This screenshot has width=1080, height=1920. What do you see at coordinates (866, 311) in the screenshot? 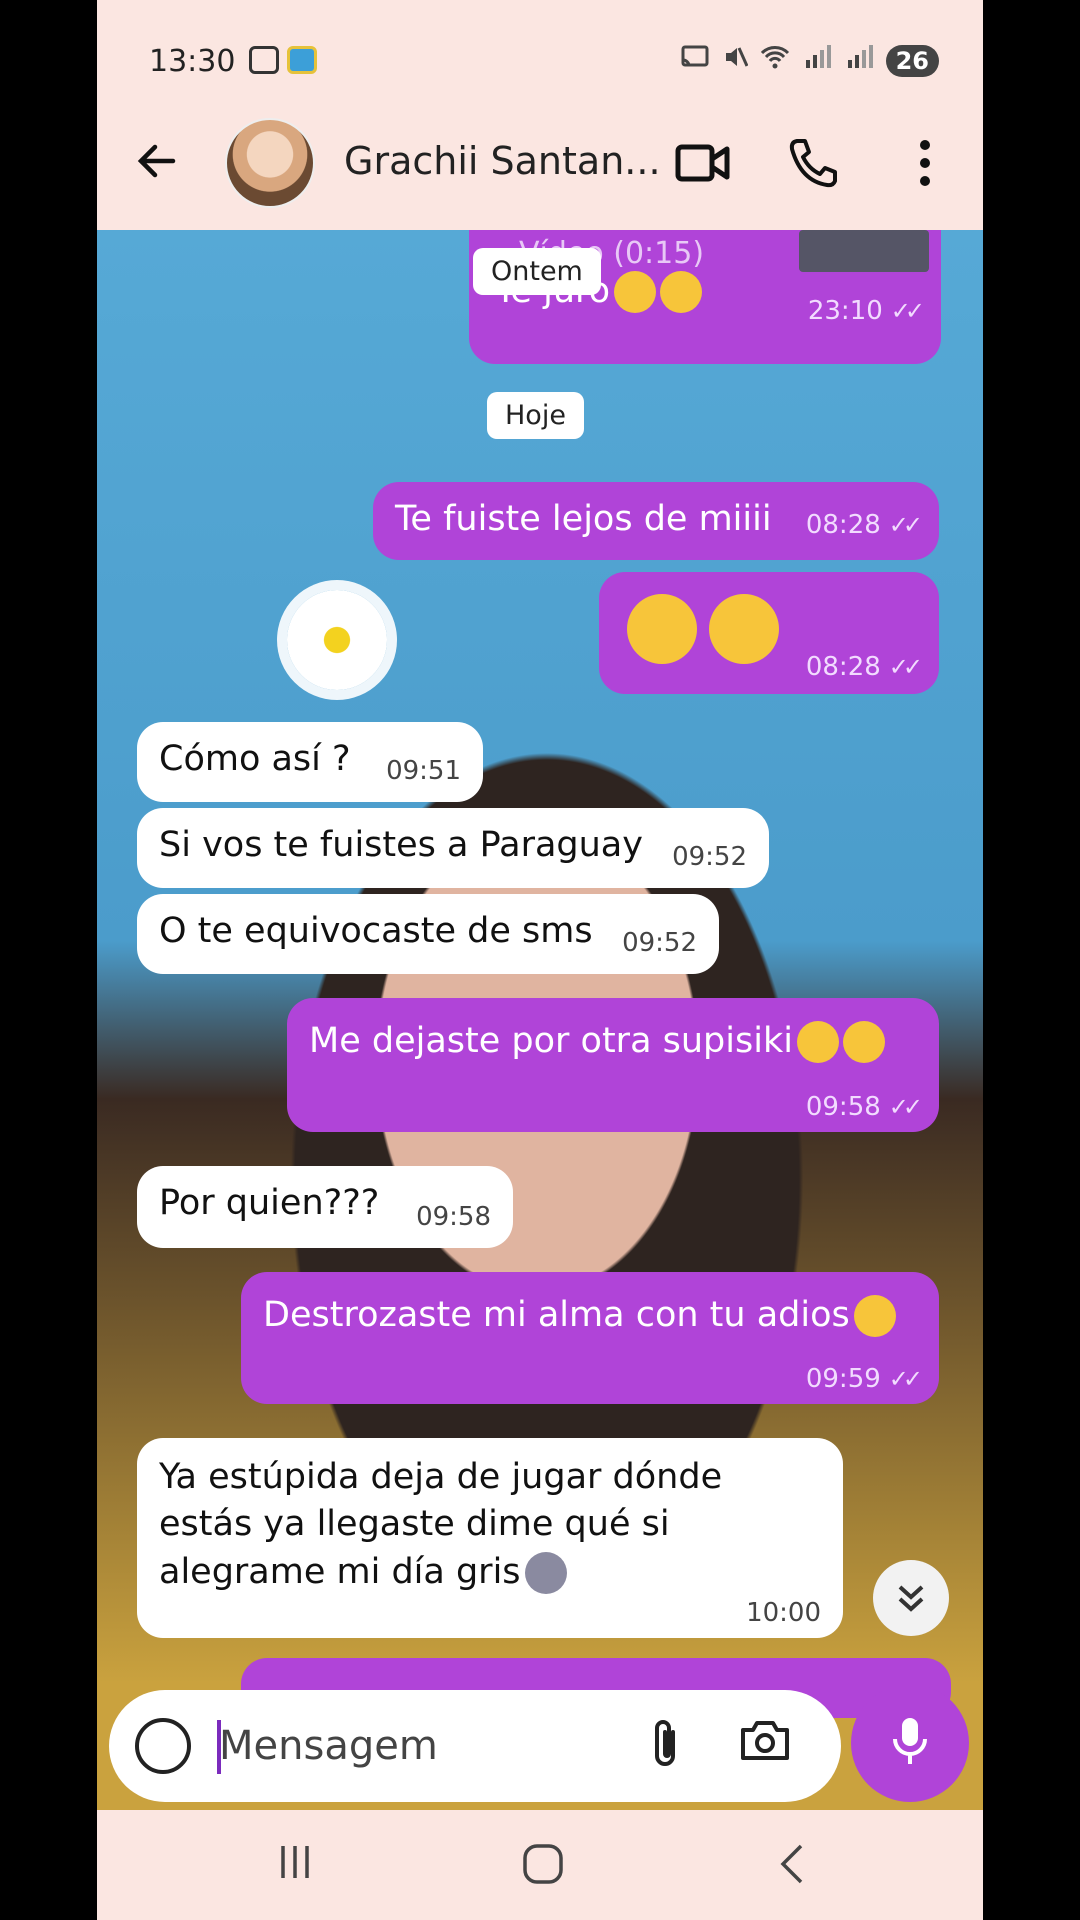
I see `message-meta: 23:10 ✓✓` at bounding box center [866, 311].